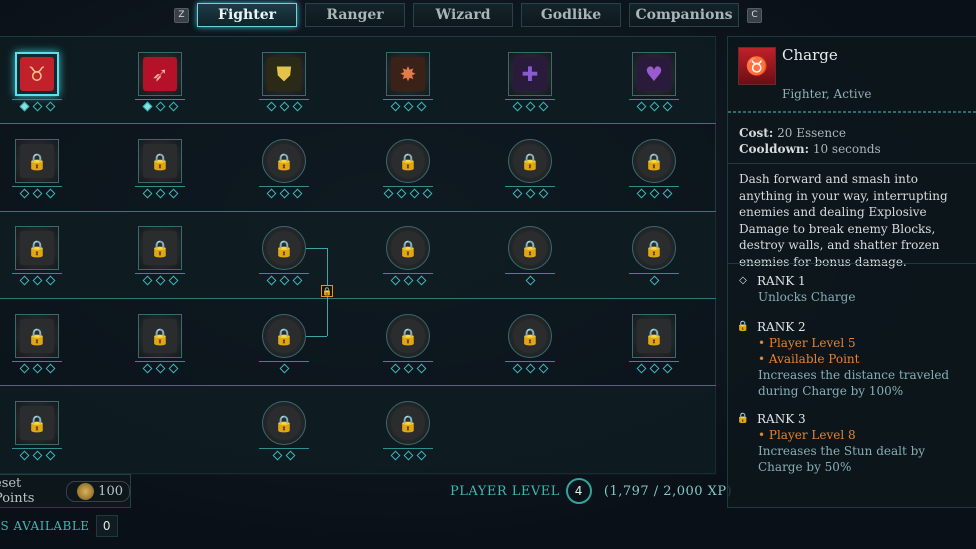  Describe the element at coordinates (571, 15) in the screenshot. I see `tab-godlike: Godlike` at that location.